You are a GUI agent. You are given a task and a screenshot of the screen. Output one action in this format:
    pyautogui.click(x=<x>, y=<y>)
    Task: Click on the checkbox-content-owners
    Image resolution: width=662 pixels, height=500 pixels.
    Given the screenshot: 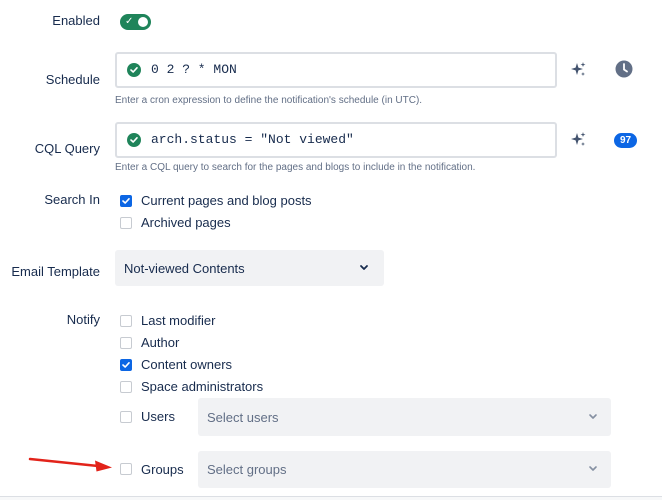 What is the action you would take?
    pyautogui.click(x=126, y=365)
    